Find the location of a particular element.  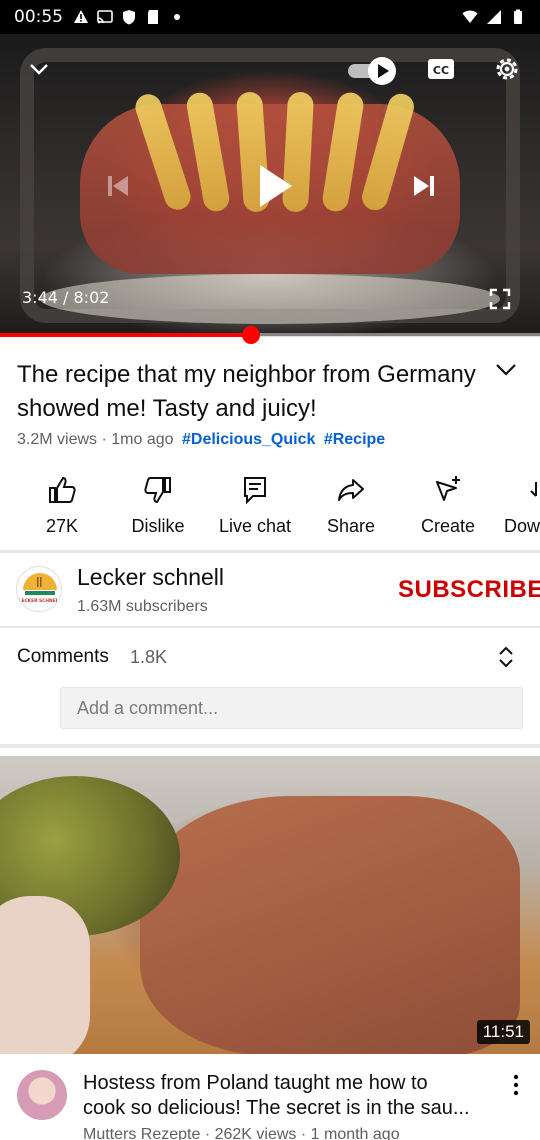

comments-expand-button is located at coordinates (506, 659).